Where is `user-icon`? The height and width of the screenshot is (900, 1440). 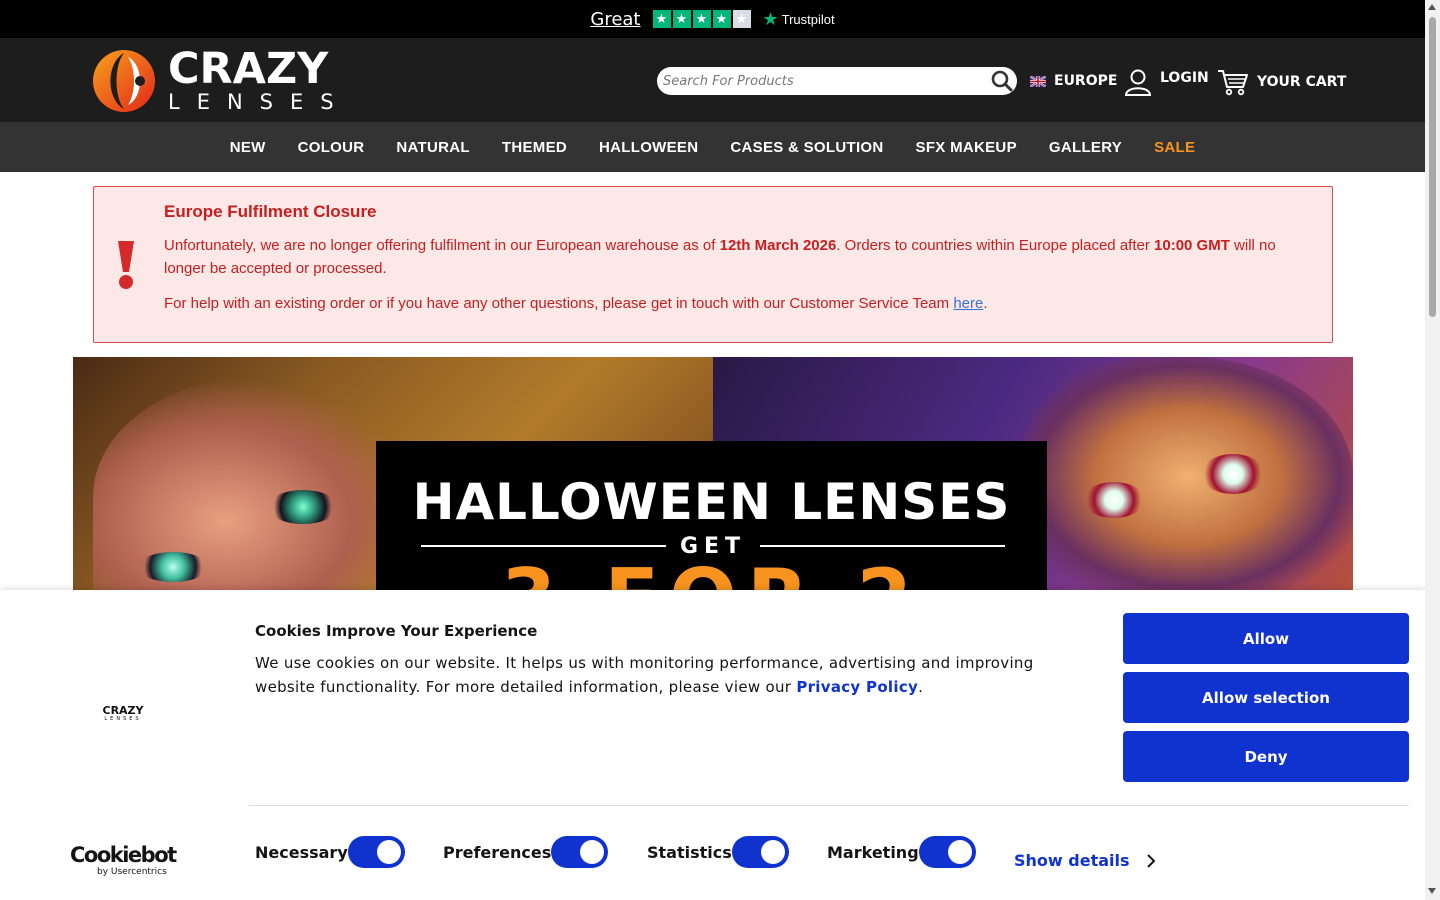 user-icon is located at coordinates (1138, 82).